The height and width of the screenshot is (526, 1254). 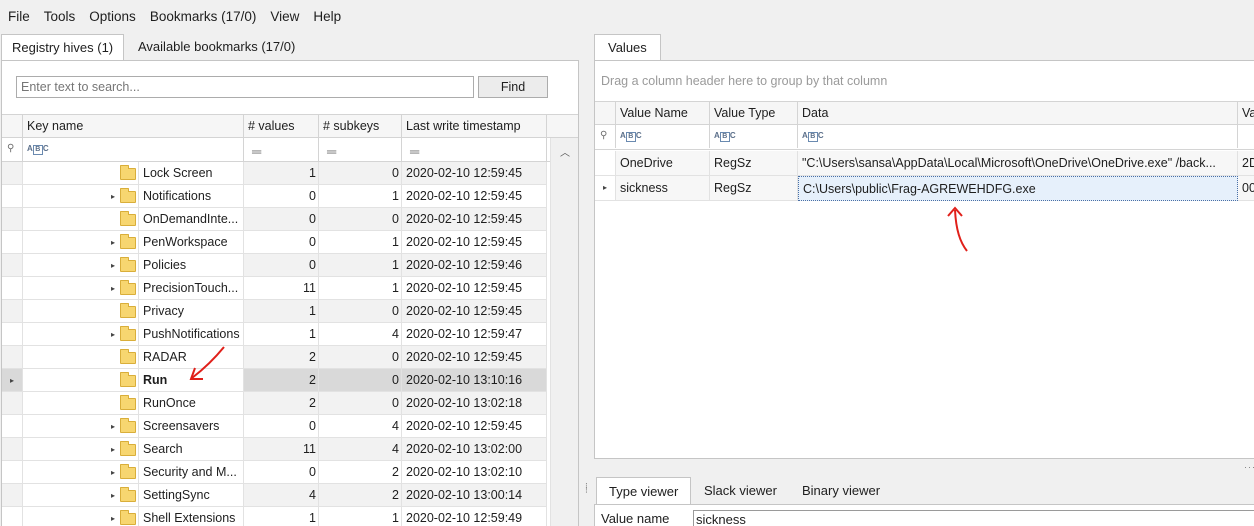 I want to click on column-header-key-name: Key name, so click(x=133, y=126).